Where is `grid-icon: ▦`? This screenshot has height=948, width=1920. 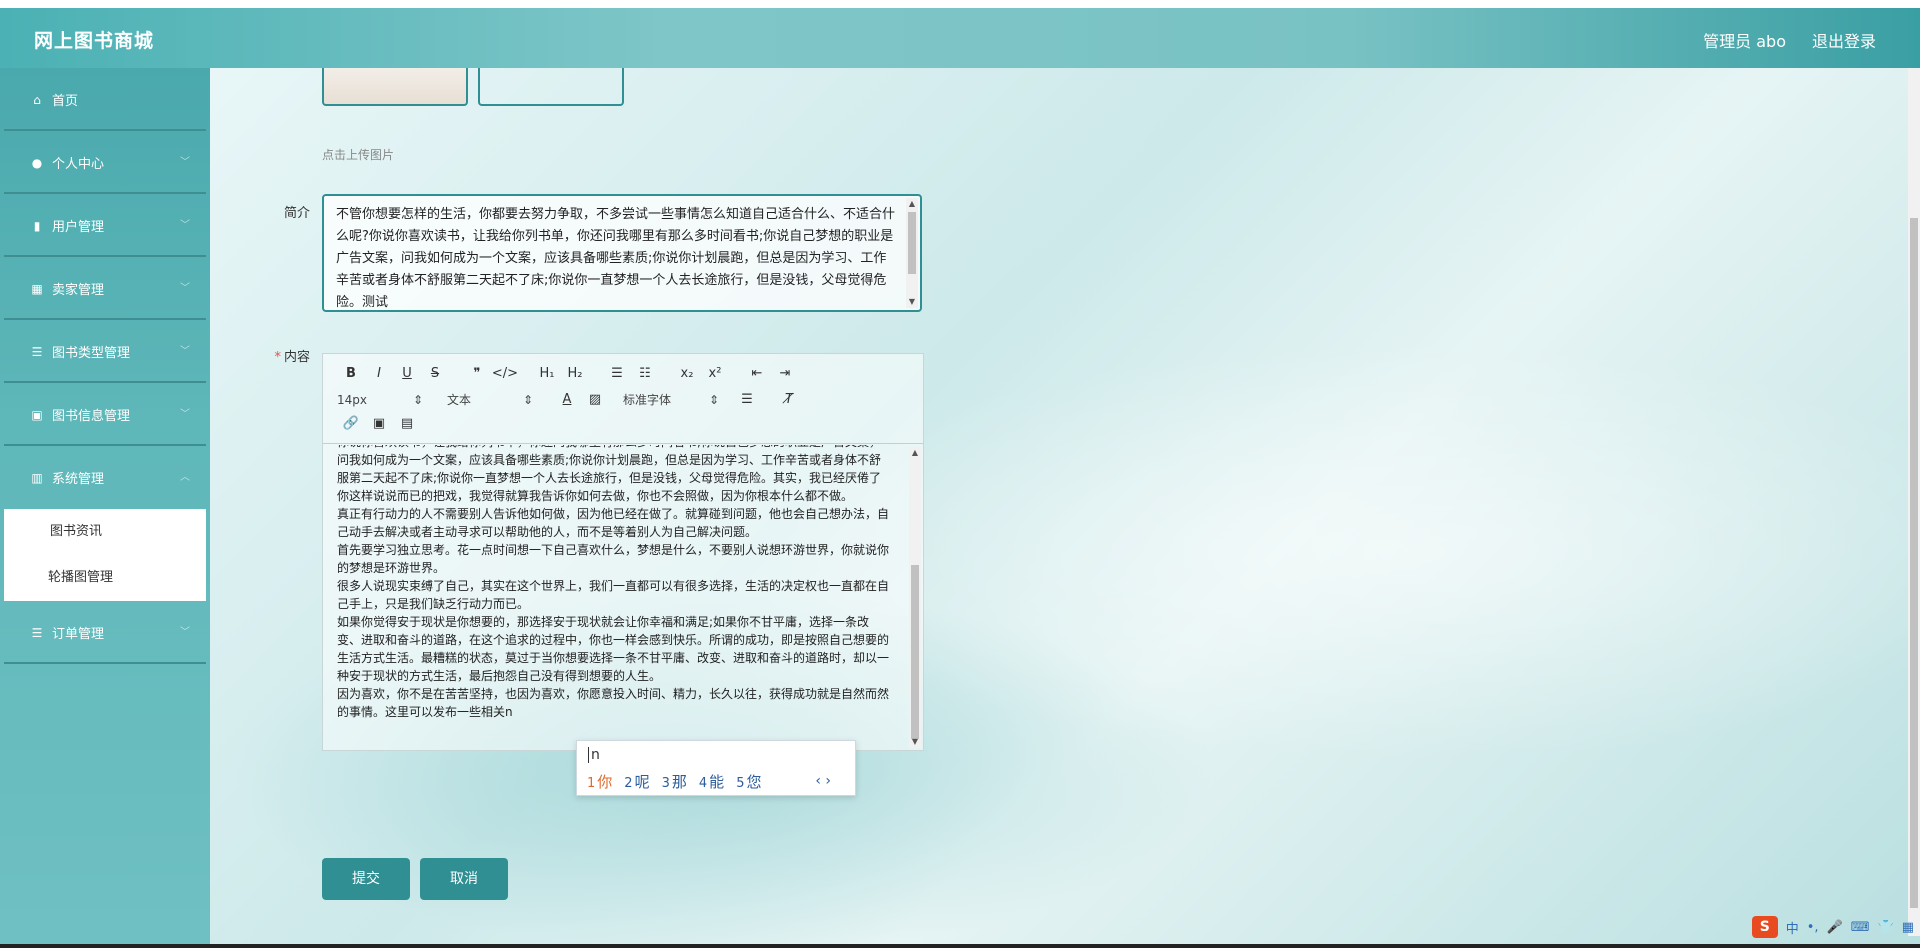 grid-icon: ▦ is located at coordinates (37, 288).